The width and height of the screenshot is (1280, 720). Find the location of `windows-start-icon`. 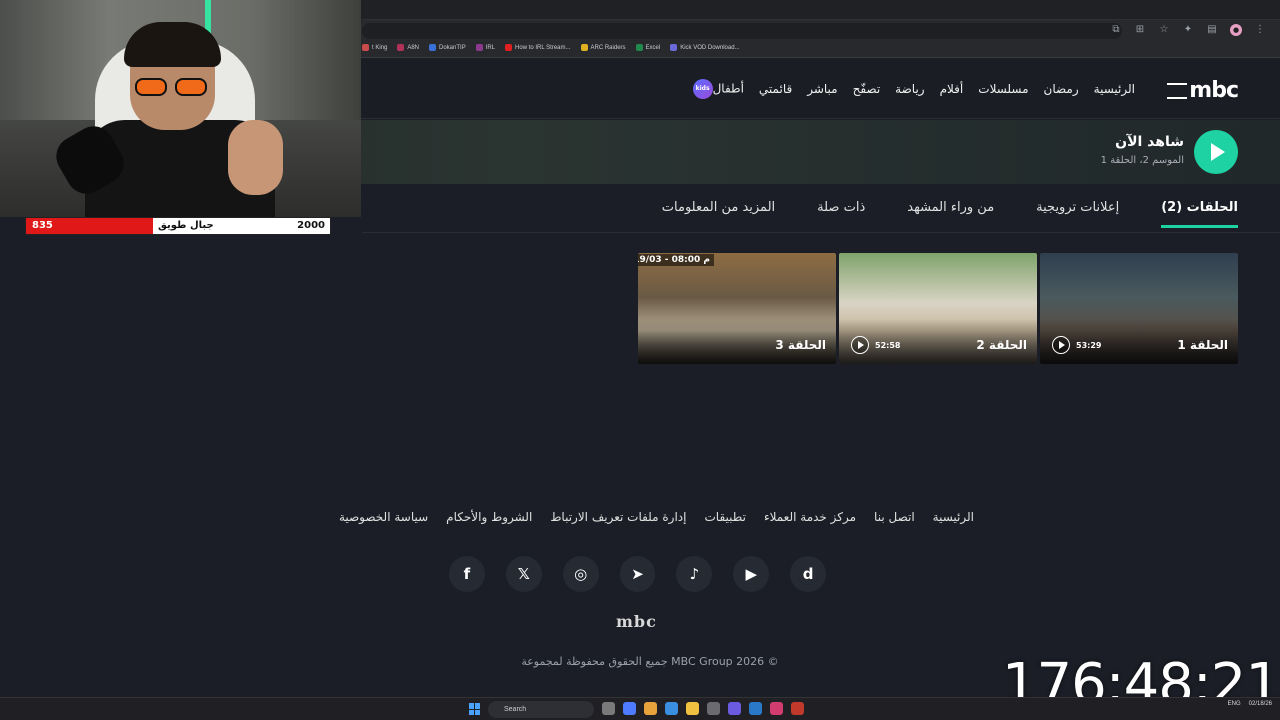

windows-start-icon is located at coordinates (475, 709).